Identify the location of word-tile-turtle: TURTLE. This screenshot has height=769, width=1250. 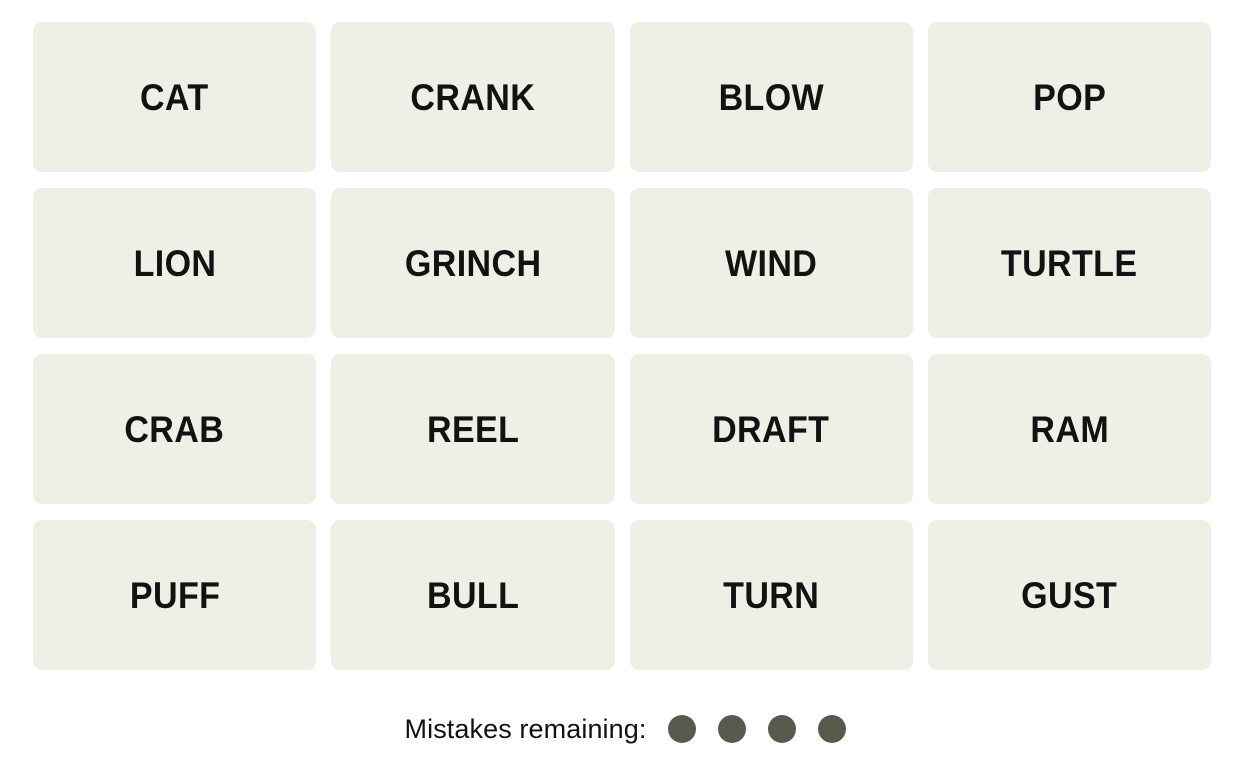
(1069, 263).